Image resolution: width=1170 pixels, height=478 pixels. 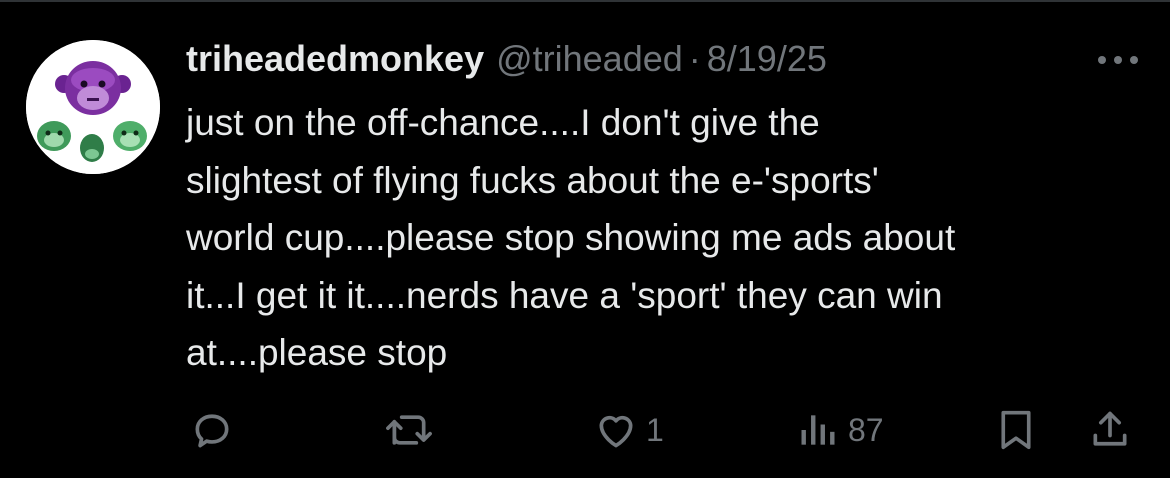 I want to click on bookmark-icon, so click(x=1016, y=430).